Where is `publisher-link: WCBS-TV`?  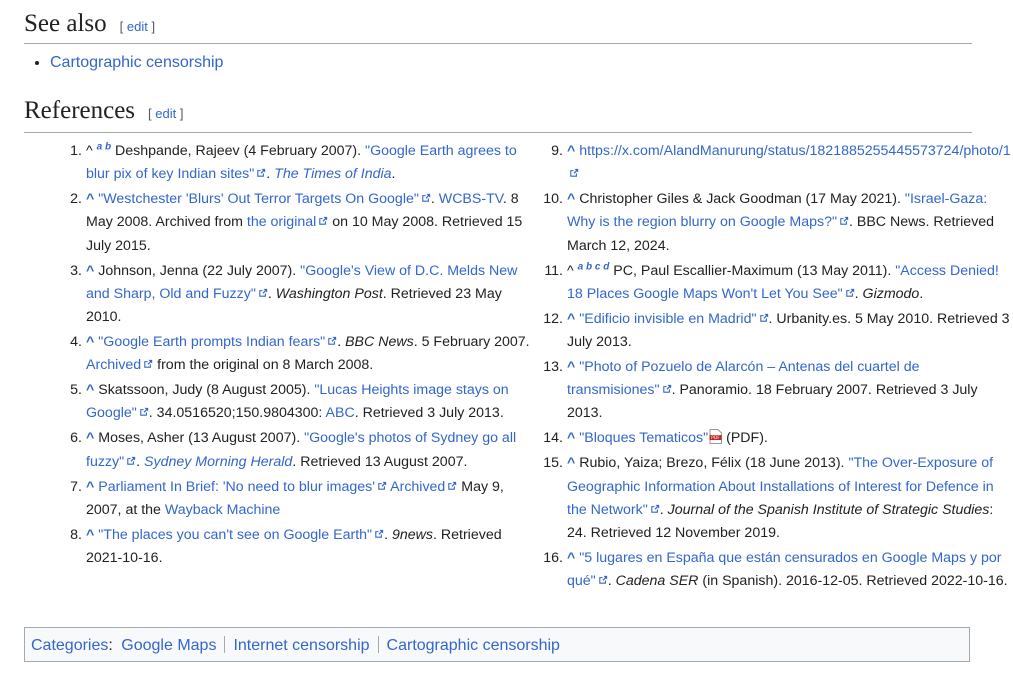
publisher-link: WCBS-TV is located at coordinates (471, 199).